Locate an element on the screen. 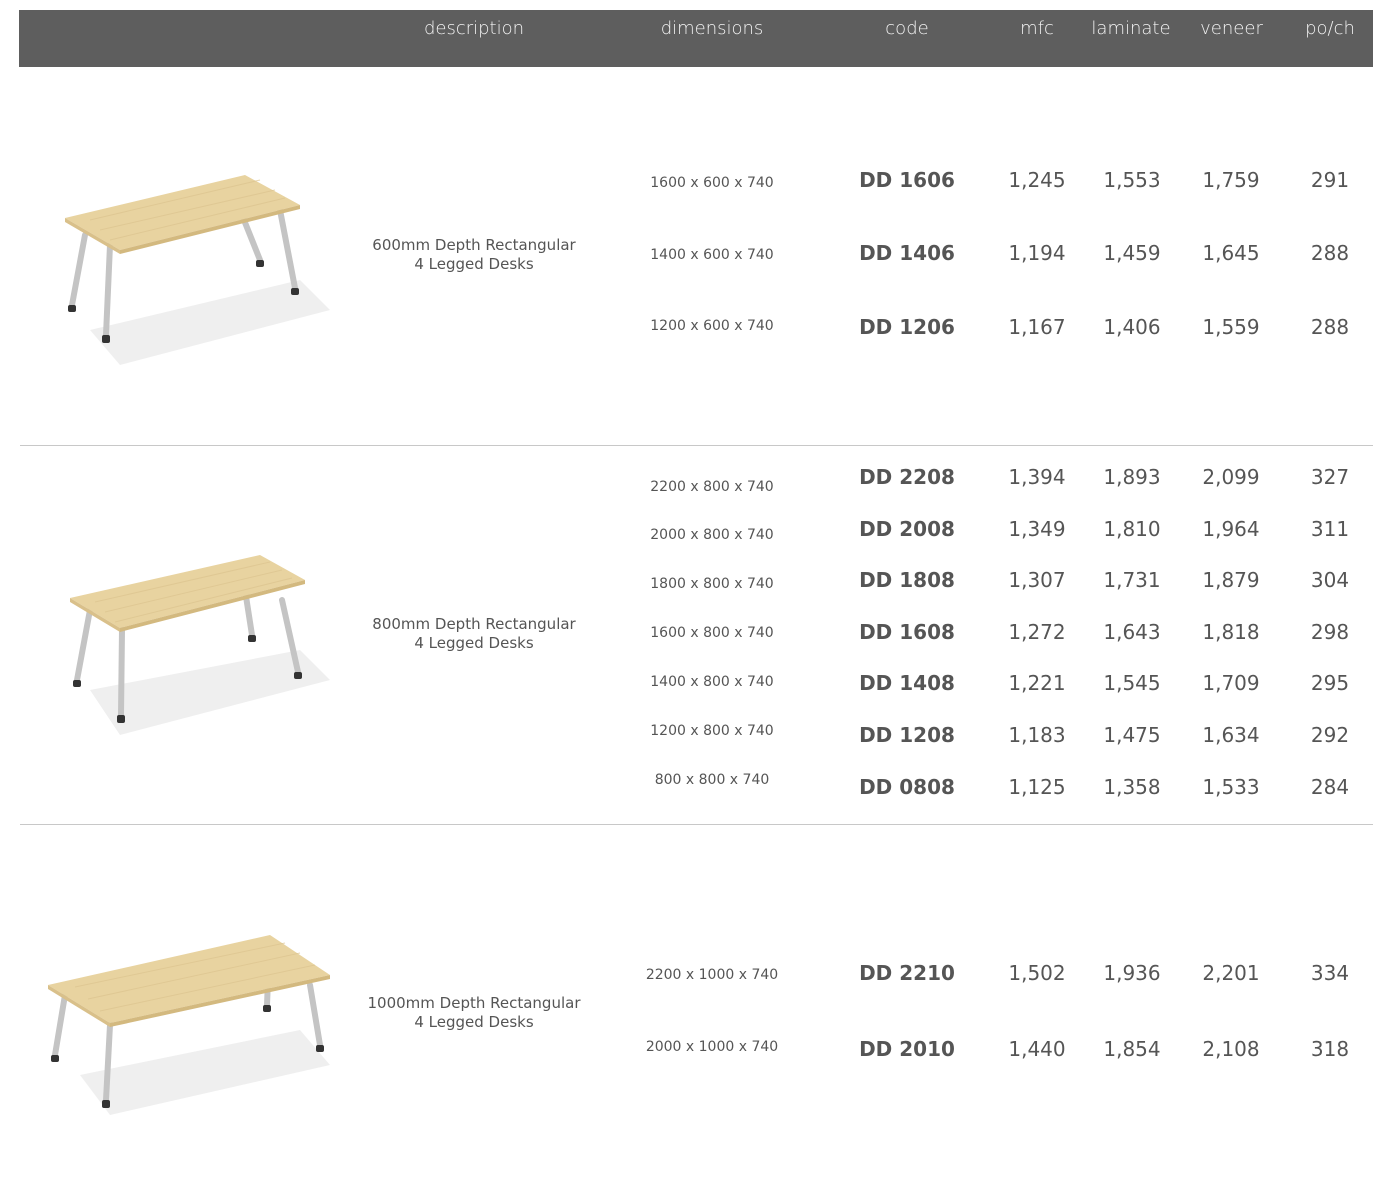 The image size is (1373, 1197). dimensions-cell: 800 x 800 x 740 is located at coordinates (712, 780).